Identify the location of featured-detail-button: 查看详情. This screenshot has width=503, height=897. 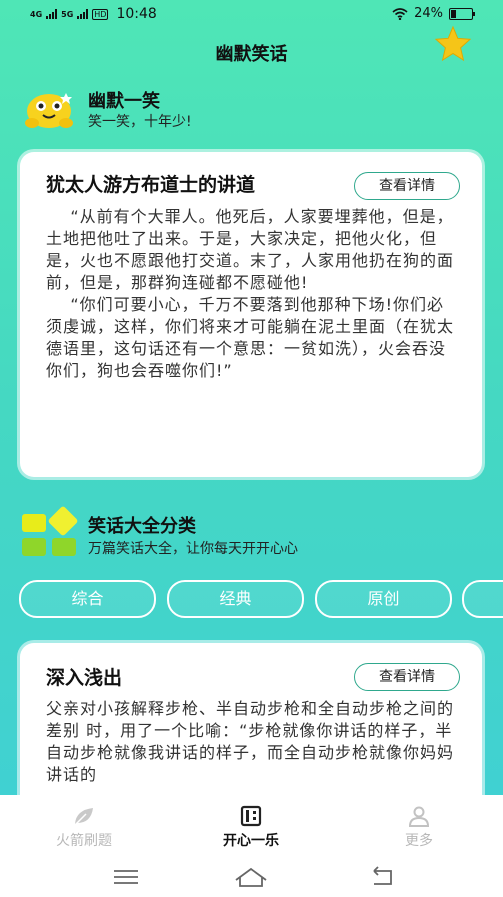
(407, 186).